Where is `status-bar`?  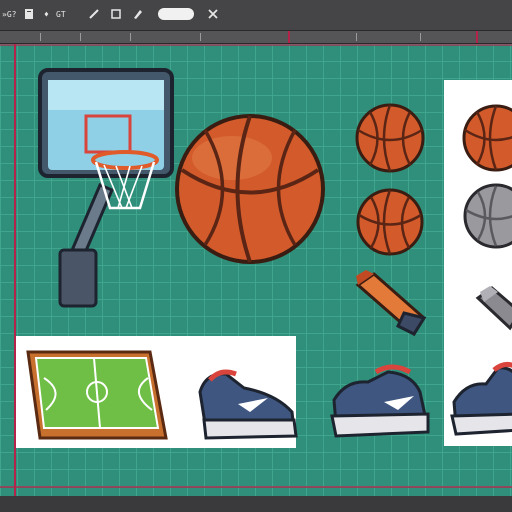 status-bar is located at coordinates (256, 504).